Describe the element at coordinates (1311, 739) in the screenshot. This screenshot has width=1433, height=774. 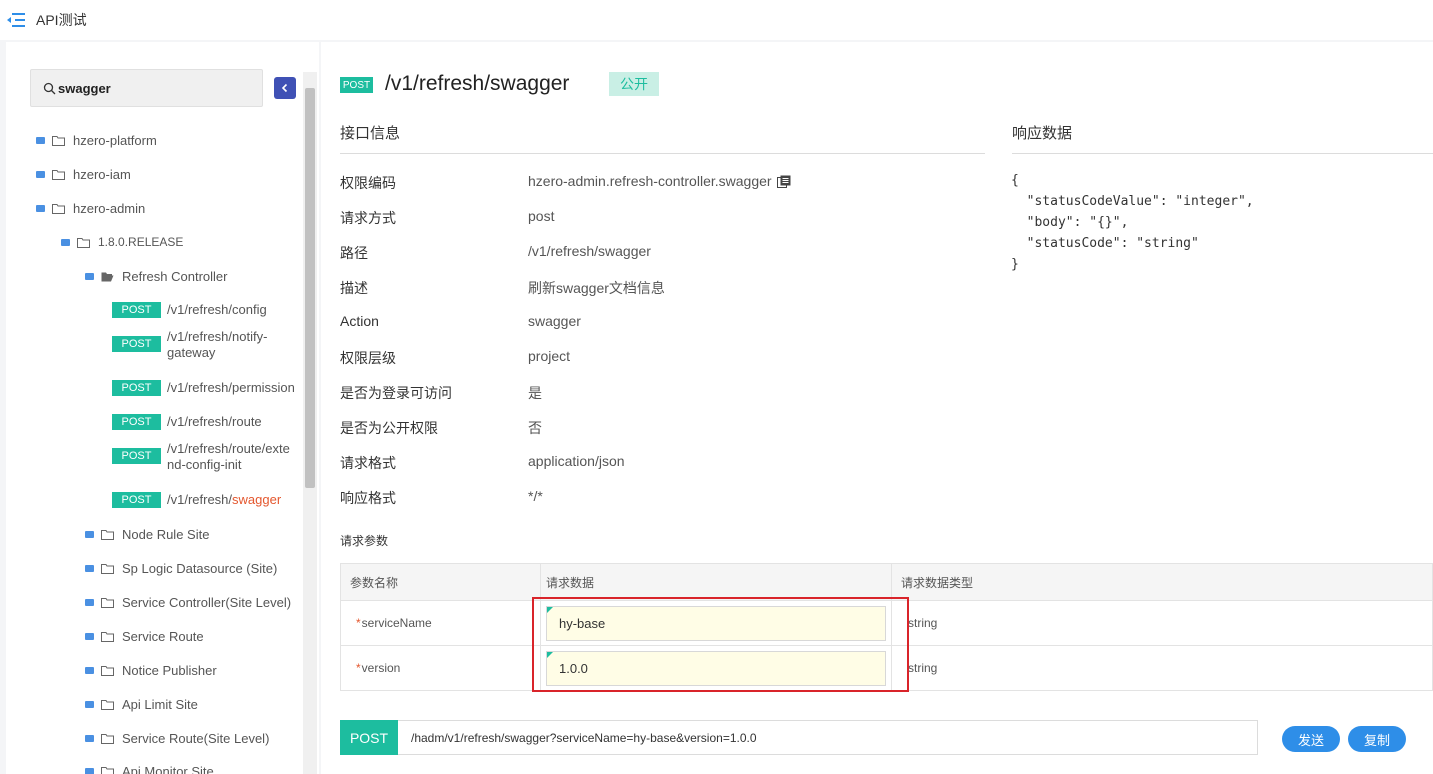
I see `send-button: 发送` at that location.